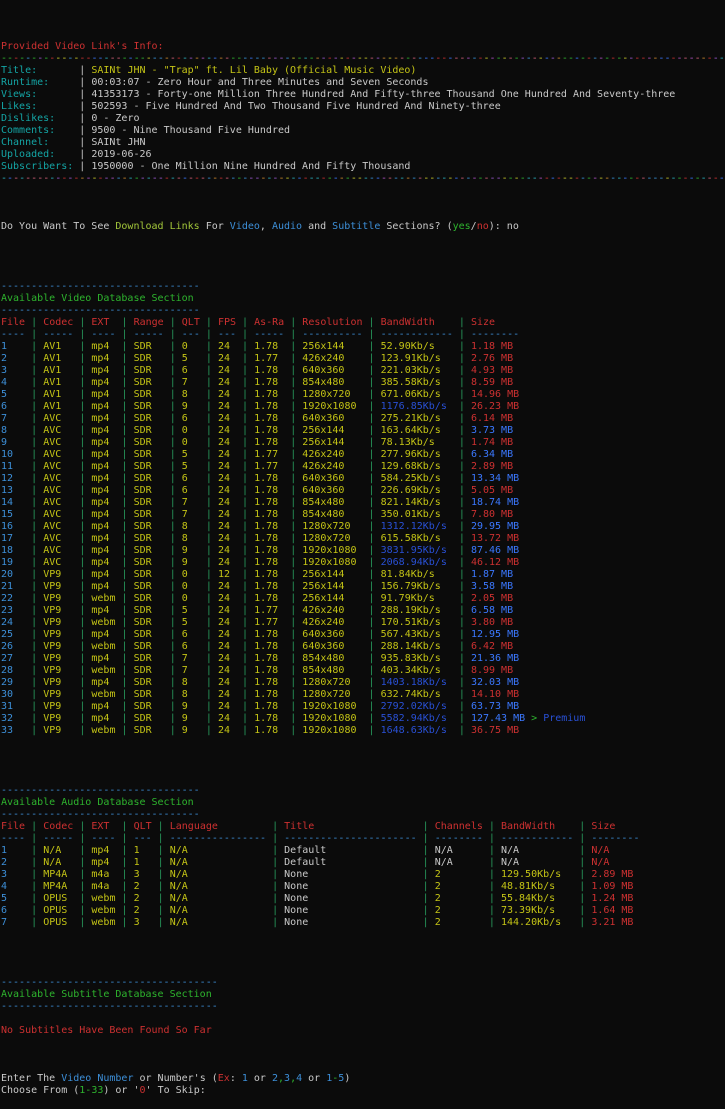 Image resolution: width=725 pixels, height=1109 pixels. I want to click on file-number: 7, so click(13, 922).